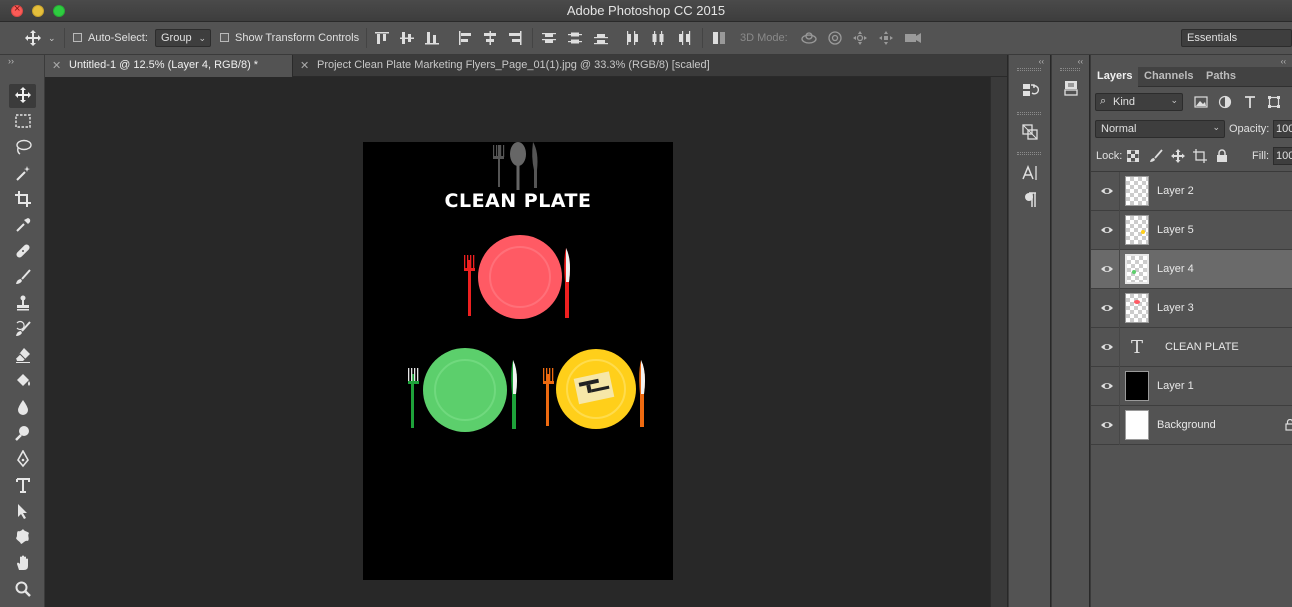 This screenshot has height=607, width=1292. Describe the element at coordinates (22, 486) in the screenshot. I see `type-tool` at that location.